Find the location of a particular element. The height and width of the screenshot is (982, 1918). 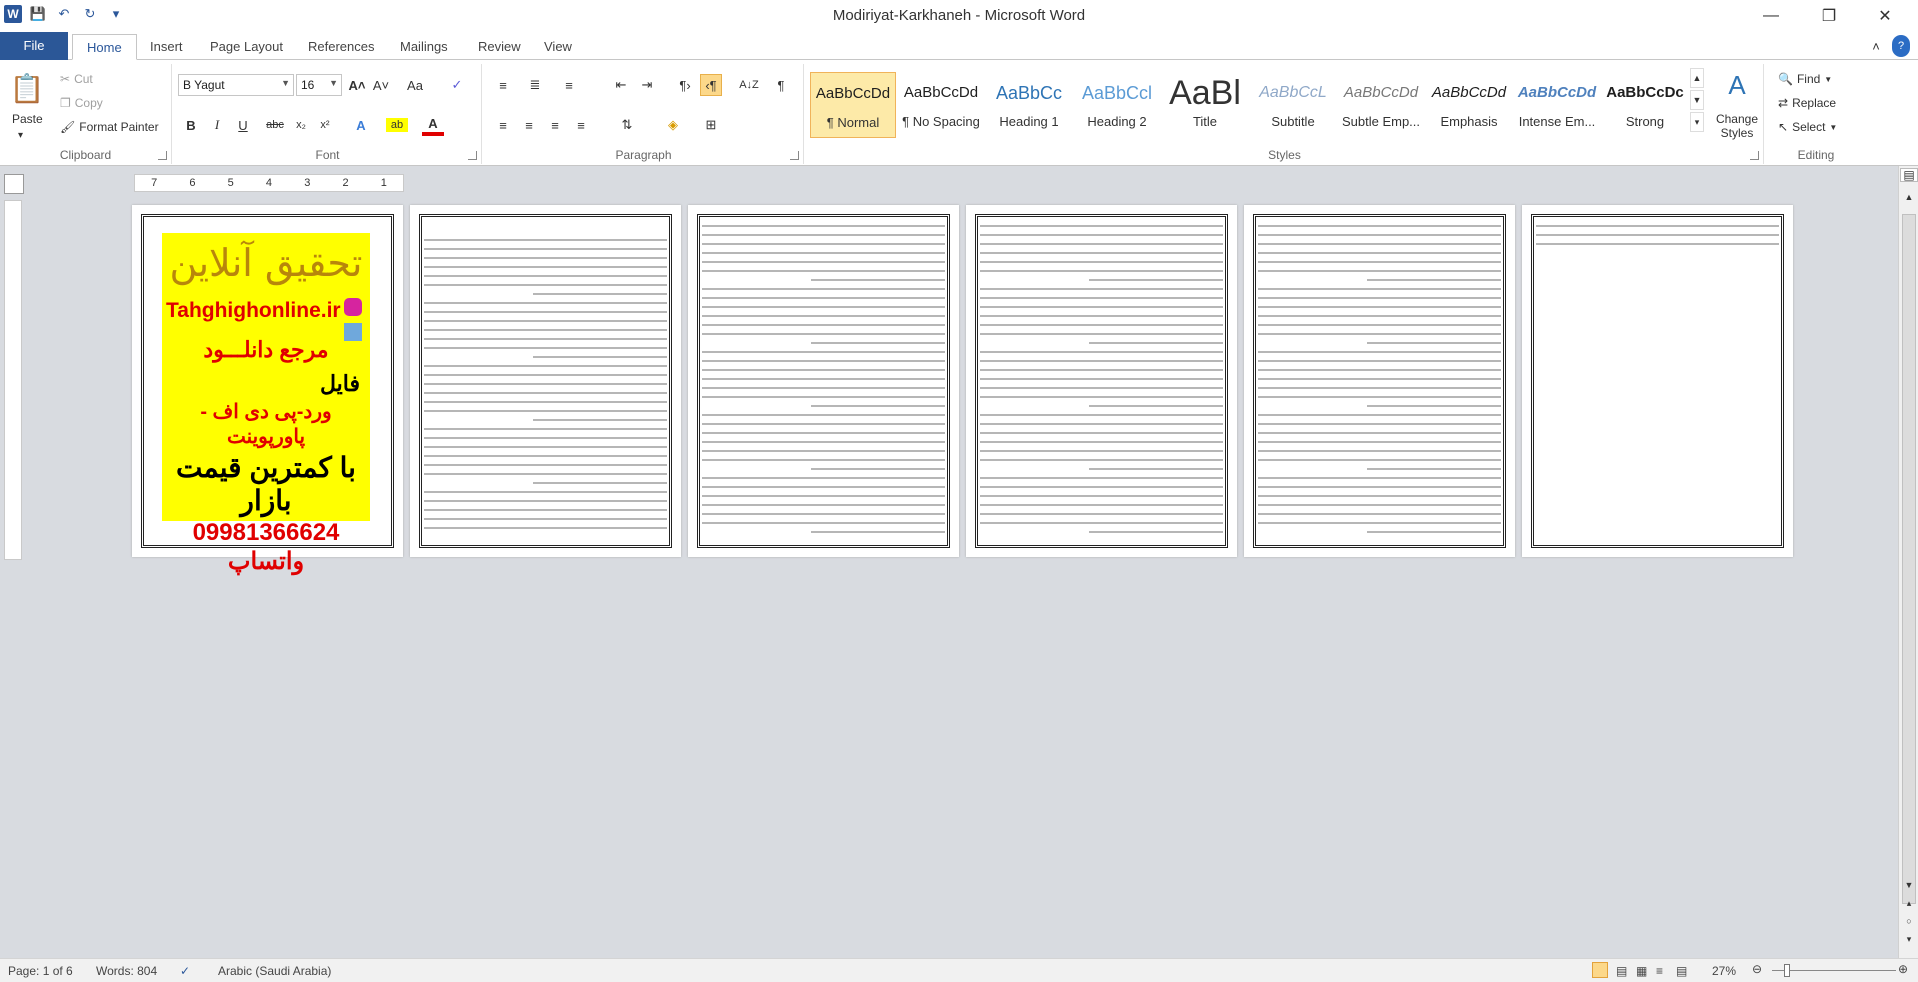

tab-view: View is located at coordinates (558, 47).